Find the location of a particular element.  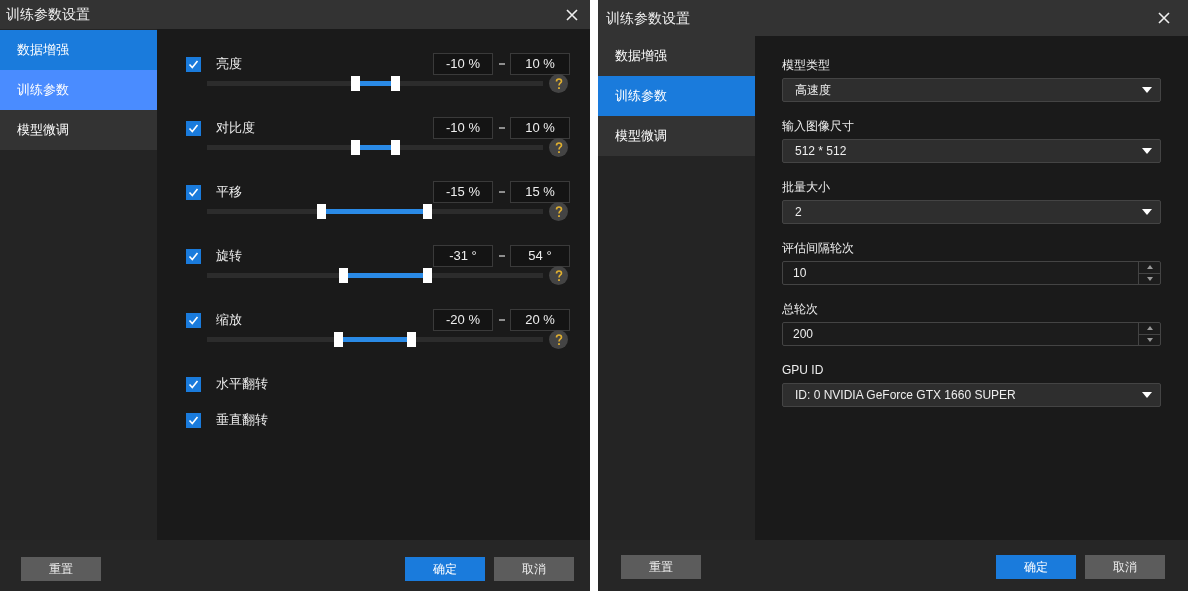

min-input-field: -31 ° is located at coordinates (463, 256).